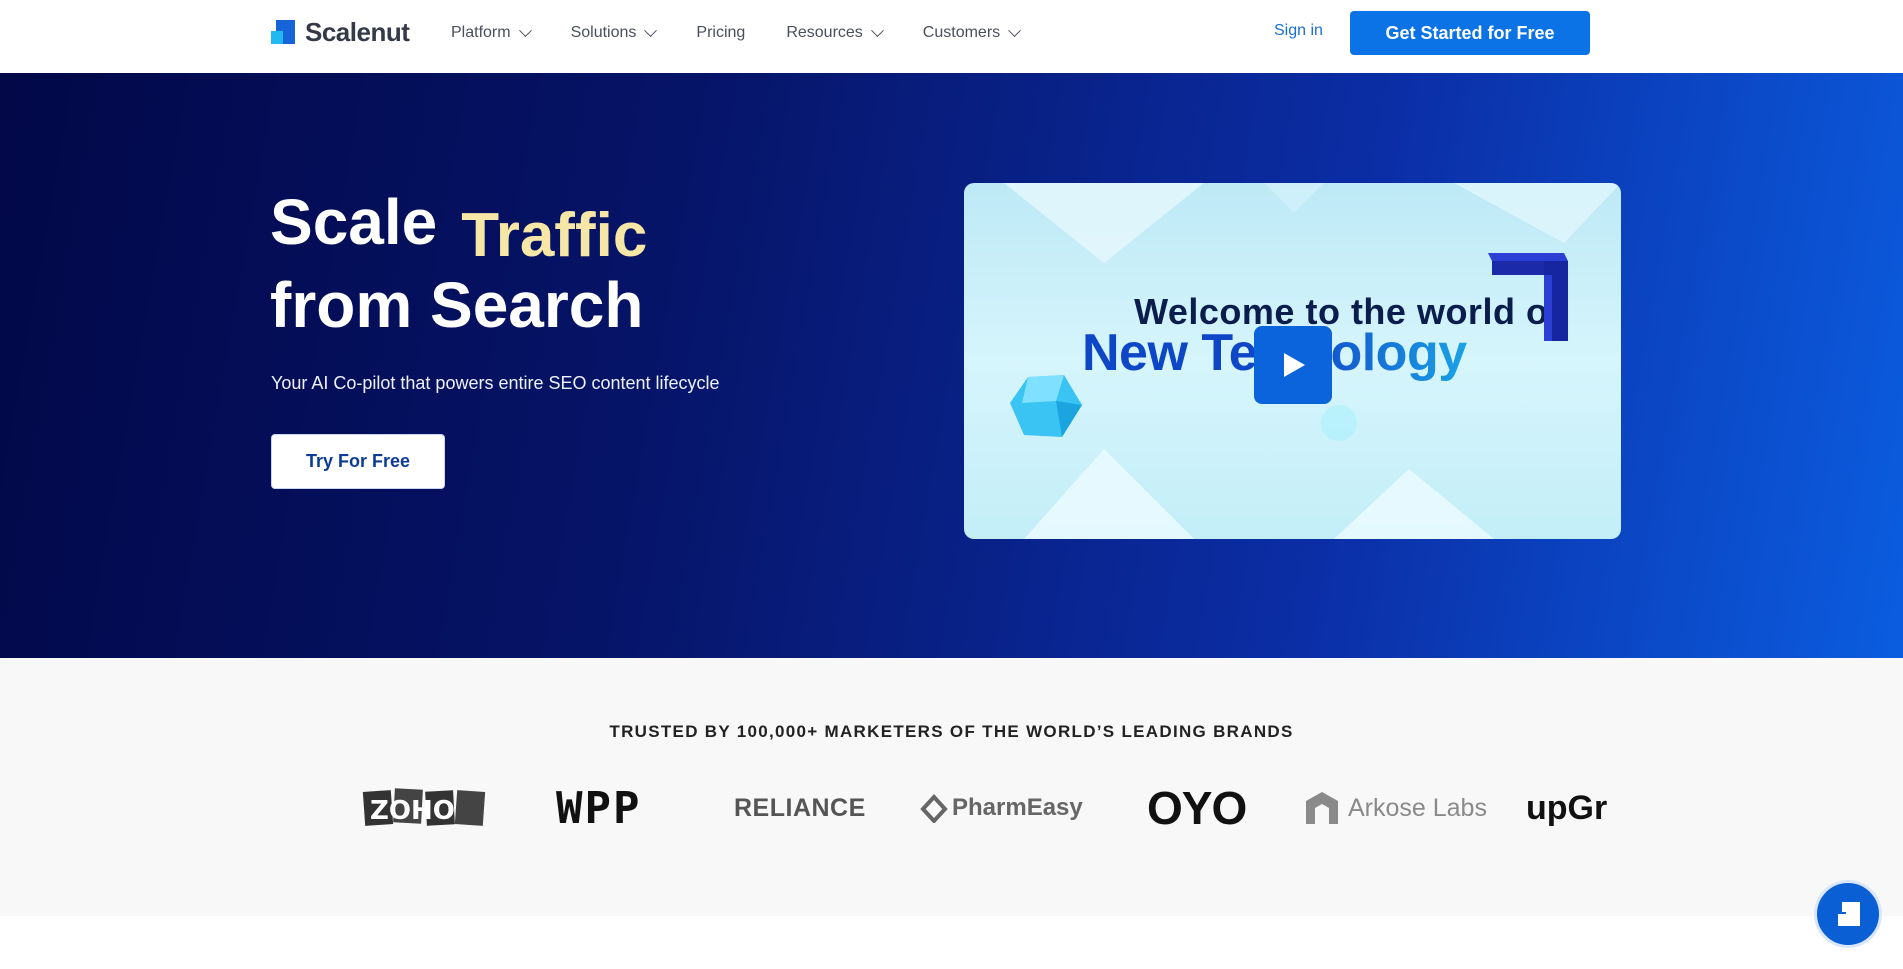 This screenshot has width=1903, height=969. What do you see at coordinates (1417, 807) in the screenshot?
I see `logo-text: Arkose Labs` at bounding box center [1417, 807].